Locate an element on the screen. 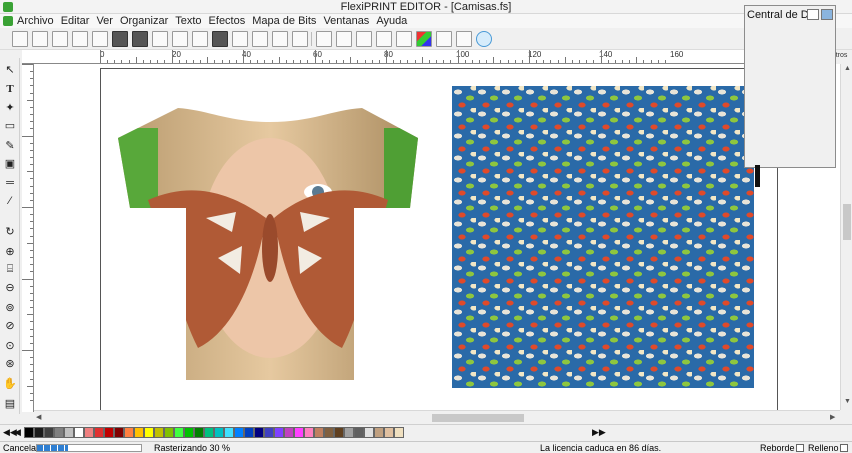 The image size is (852, 453). print-icon is located at coordinates (120, 39).